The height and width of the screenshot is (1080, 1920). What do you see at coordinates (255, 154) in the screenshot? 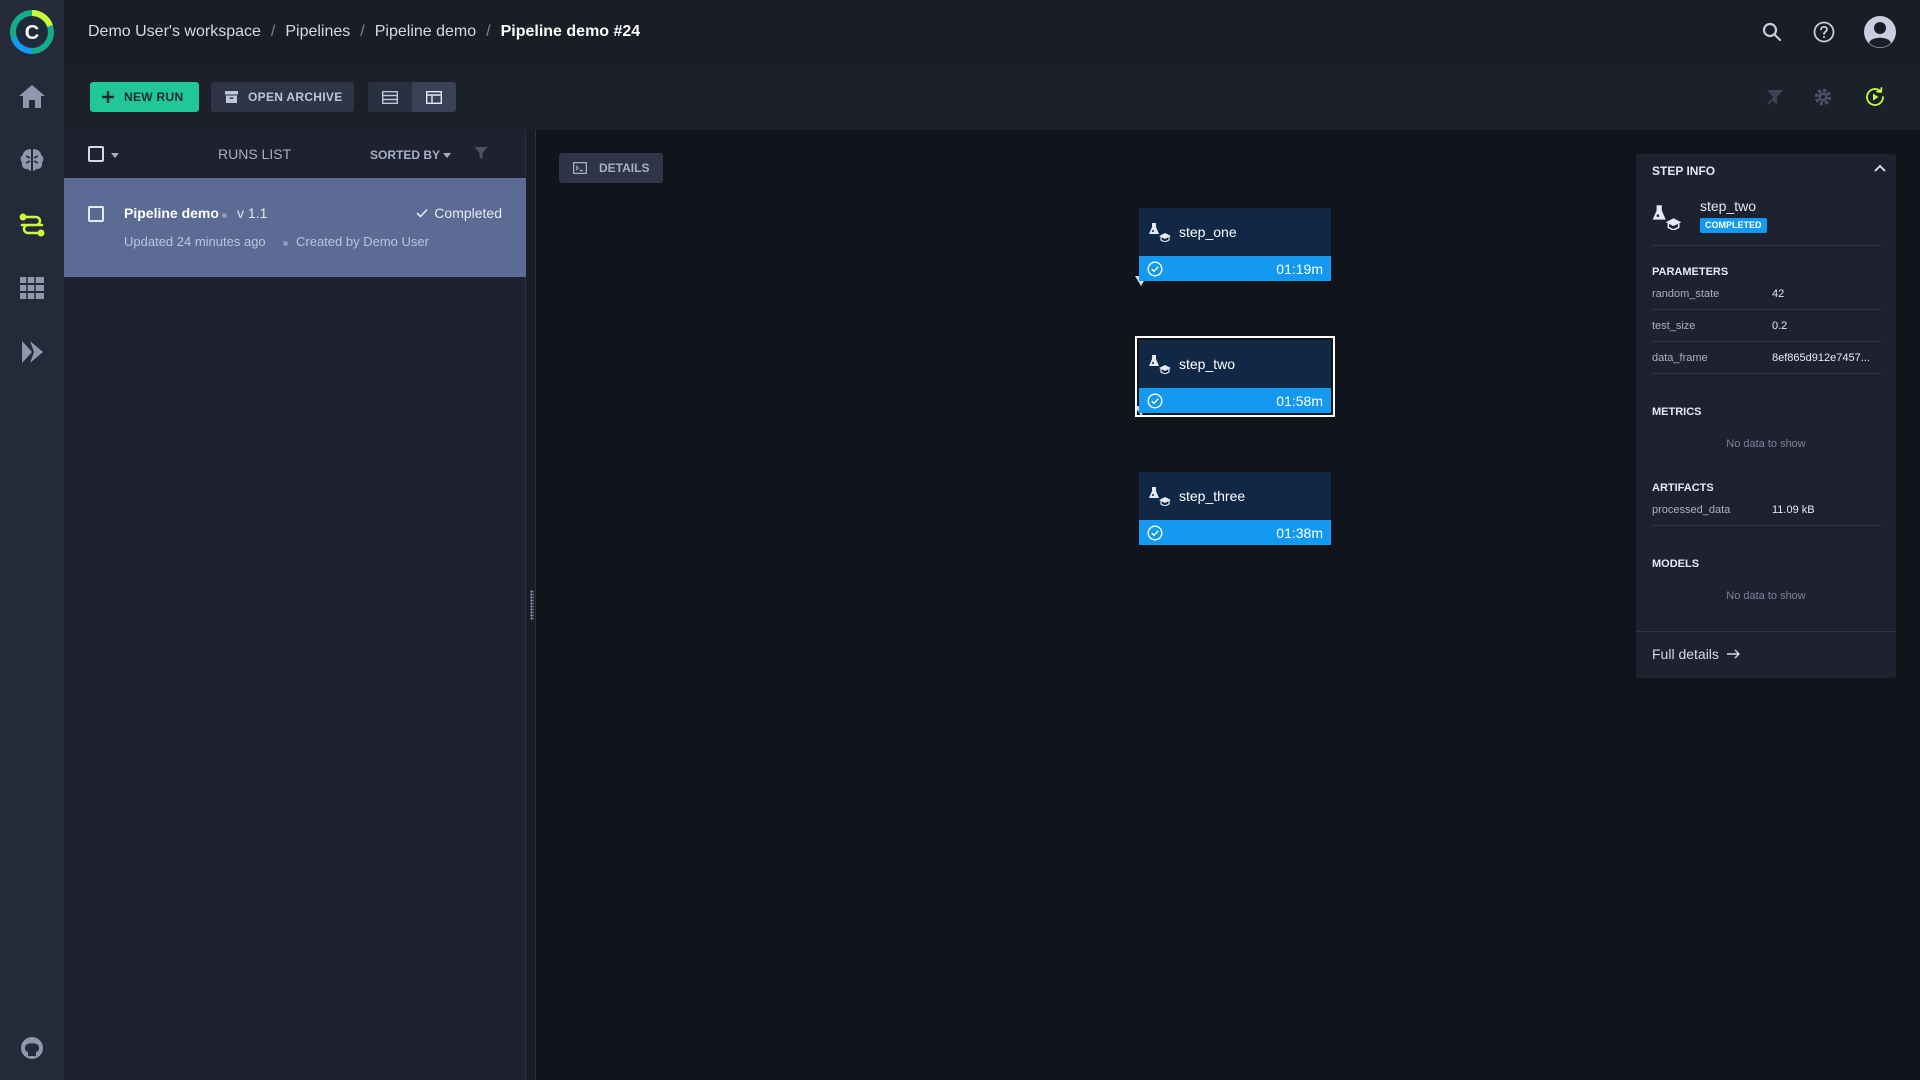
I see `runs-list-title: RUNS LIST` at bounding box center [255, 154].